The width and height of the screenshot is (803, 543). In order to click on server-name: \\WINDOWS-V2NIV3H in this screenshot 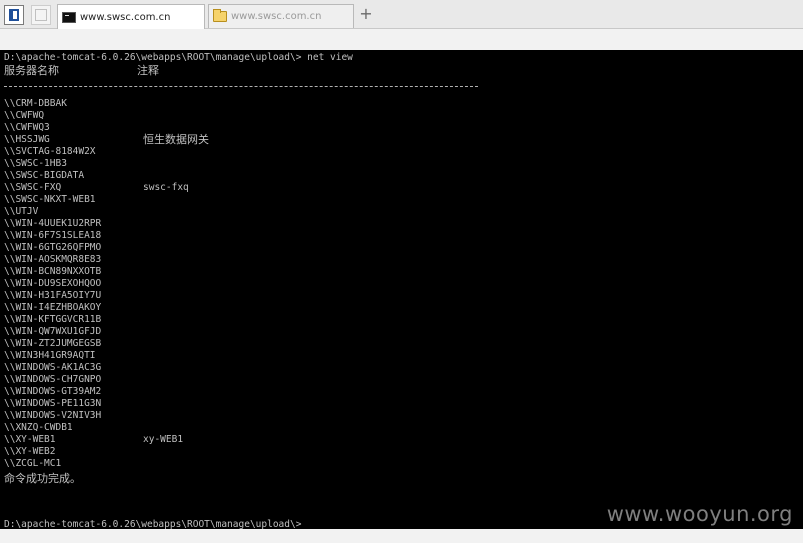, I will do `click(53, 415)`.